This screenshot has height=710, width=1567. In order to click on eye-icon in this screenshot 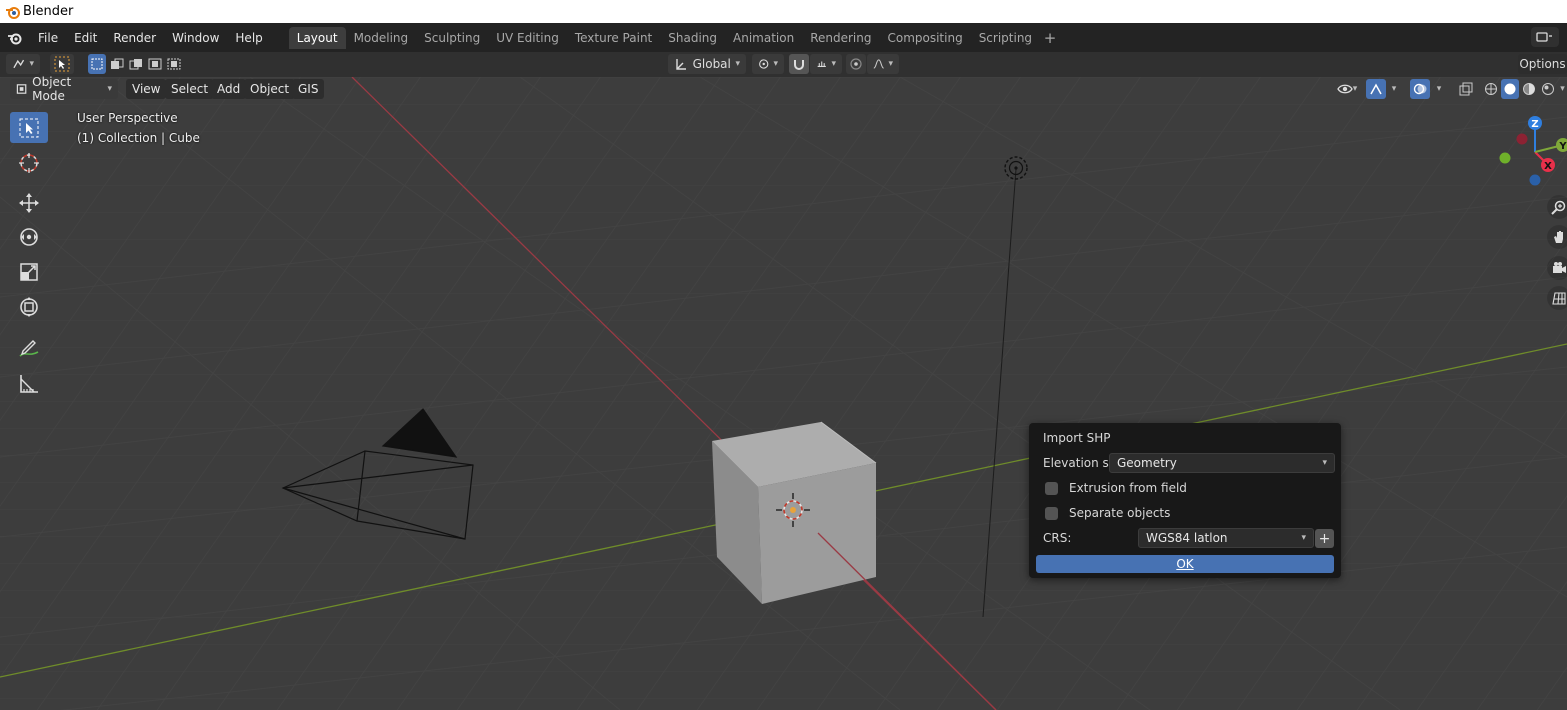, I will do `click(1344, 89)`.